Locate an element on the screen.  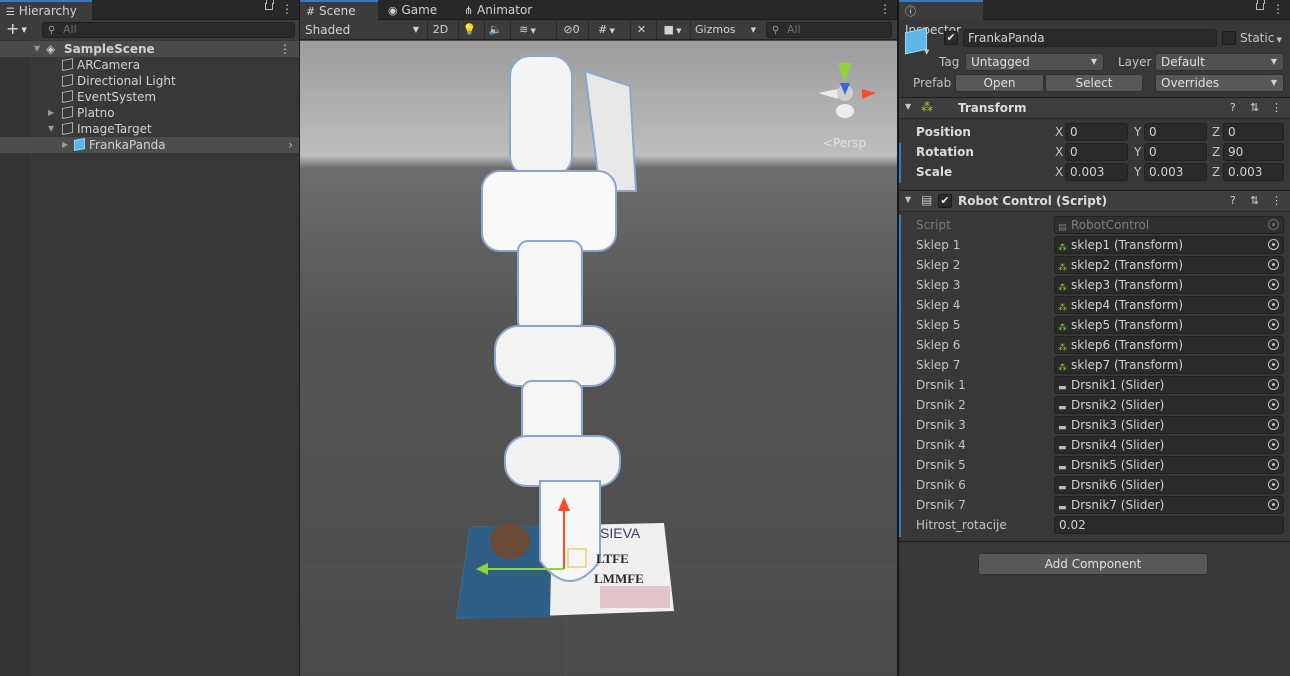
object-reference-field: ▬ Drsnik3 (Slider) is located at coordinates (1169, 425).